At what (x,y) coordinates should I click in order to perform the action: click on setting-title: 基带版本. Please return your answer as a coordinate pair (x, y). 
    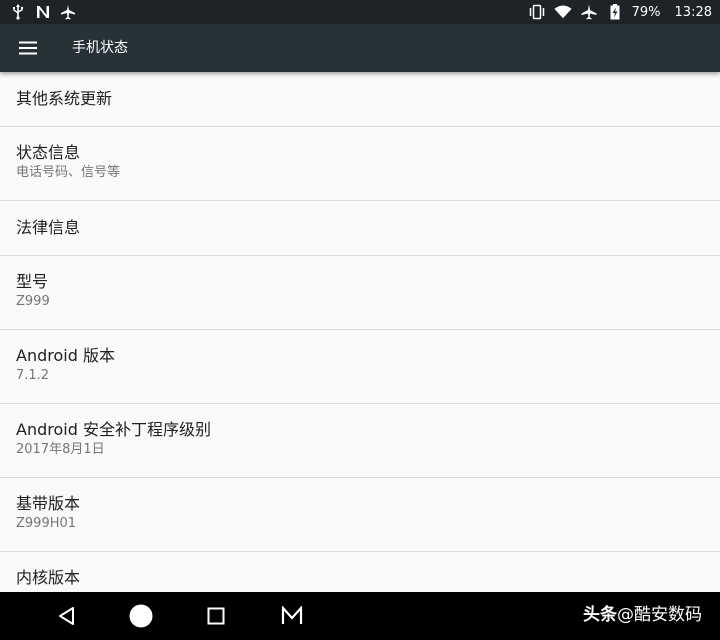
    Looking at the image, I should click on (48, 503).